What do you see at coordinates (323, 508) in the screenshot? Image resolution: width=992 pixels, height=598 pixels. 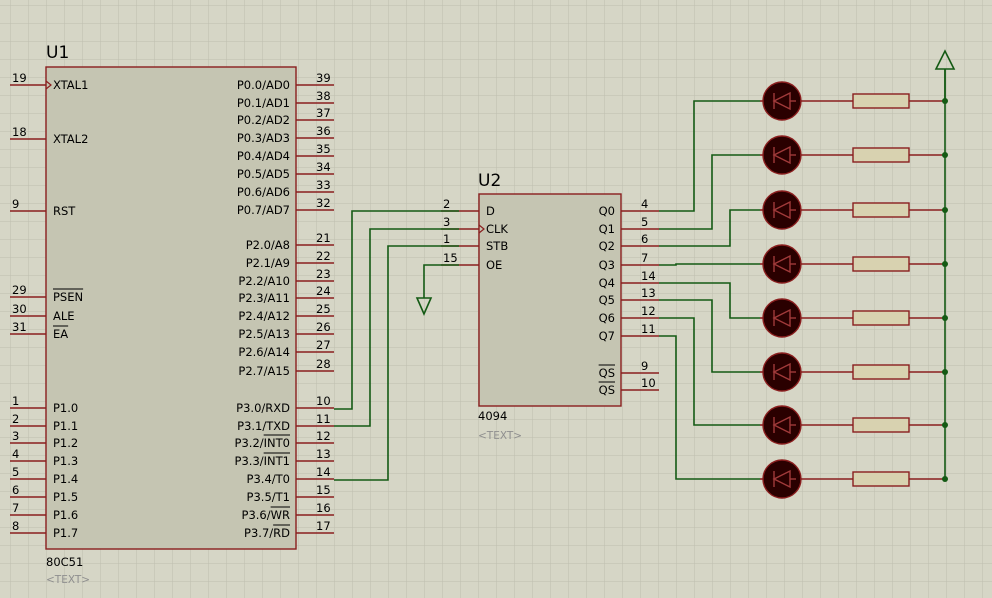 I see `pin-number: 16` at bounding box center [323, 508].